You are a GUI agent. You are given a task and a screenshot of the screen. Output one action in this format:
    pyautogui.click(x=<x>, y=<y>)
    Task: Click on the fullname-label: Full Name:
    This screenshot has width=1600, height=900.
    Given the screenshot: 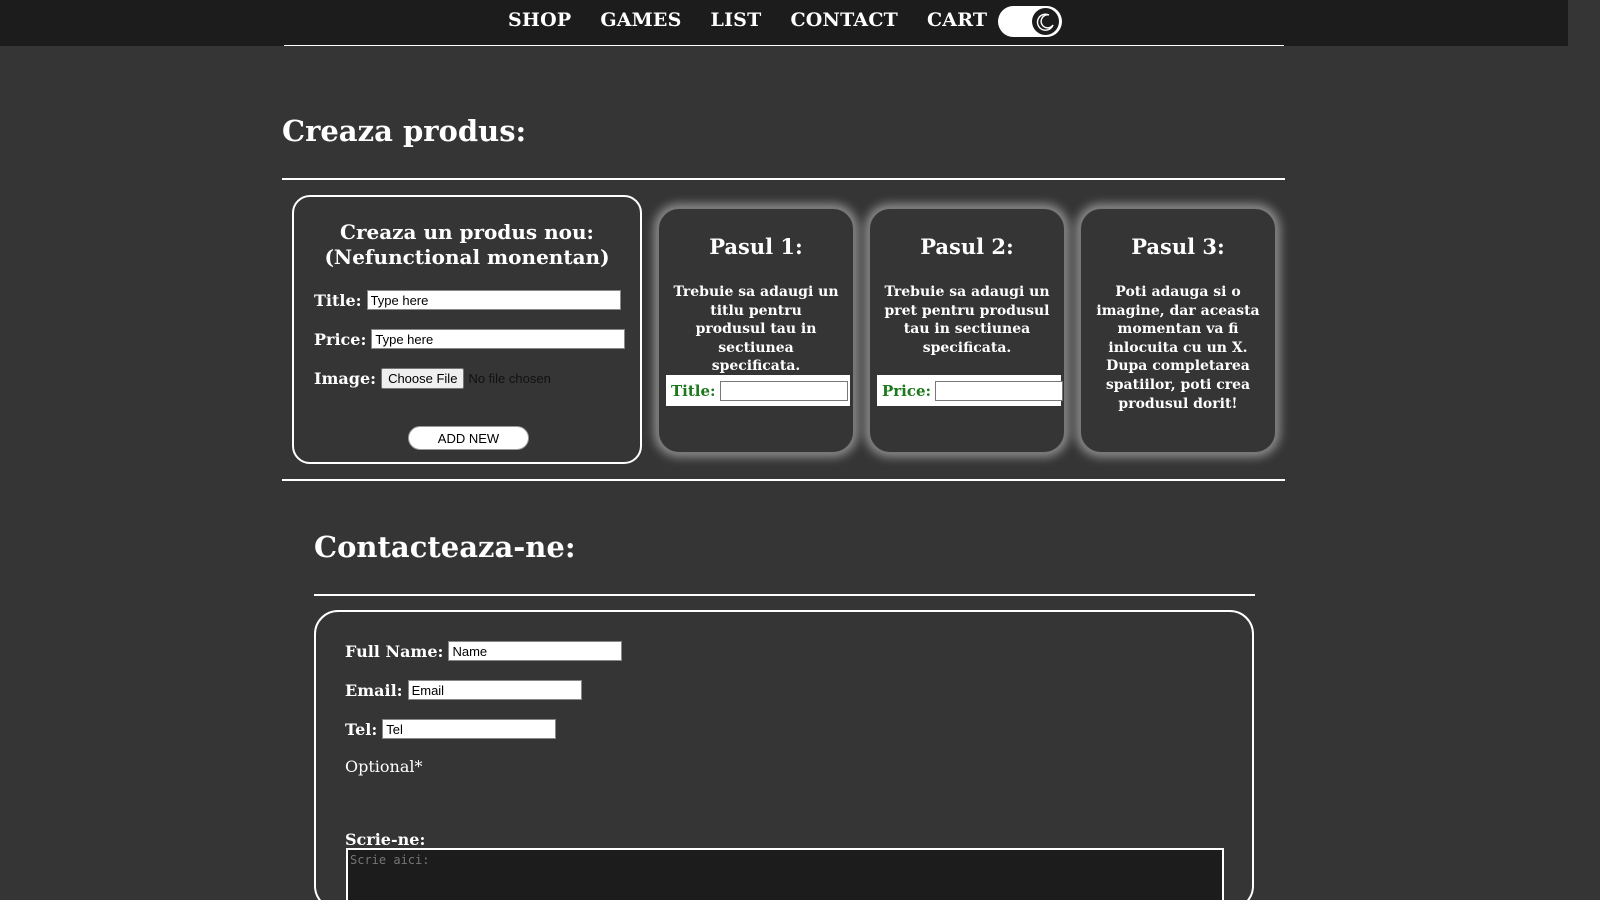 What is the action you would take?
    pyautogui.click(x=394, y=651)
    